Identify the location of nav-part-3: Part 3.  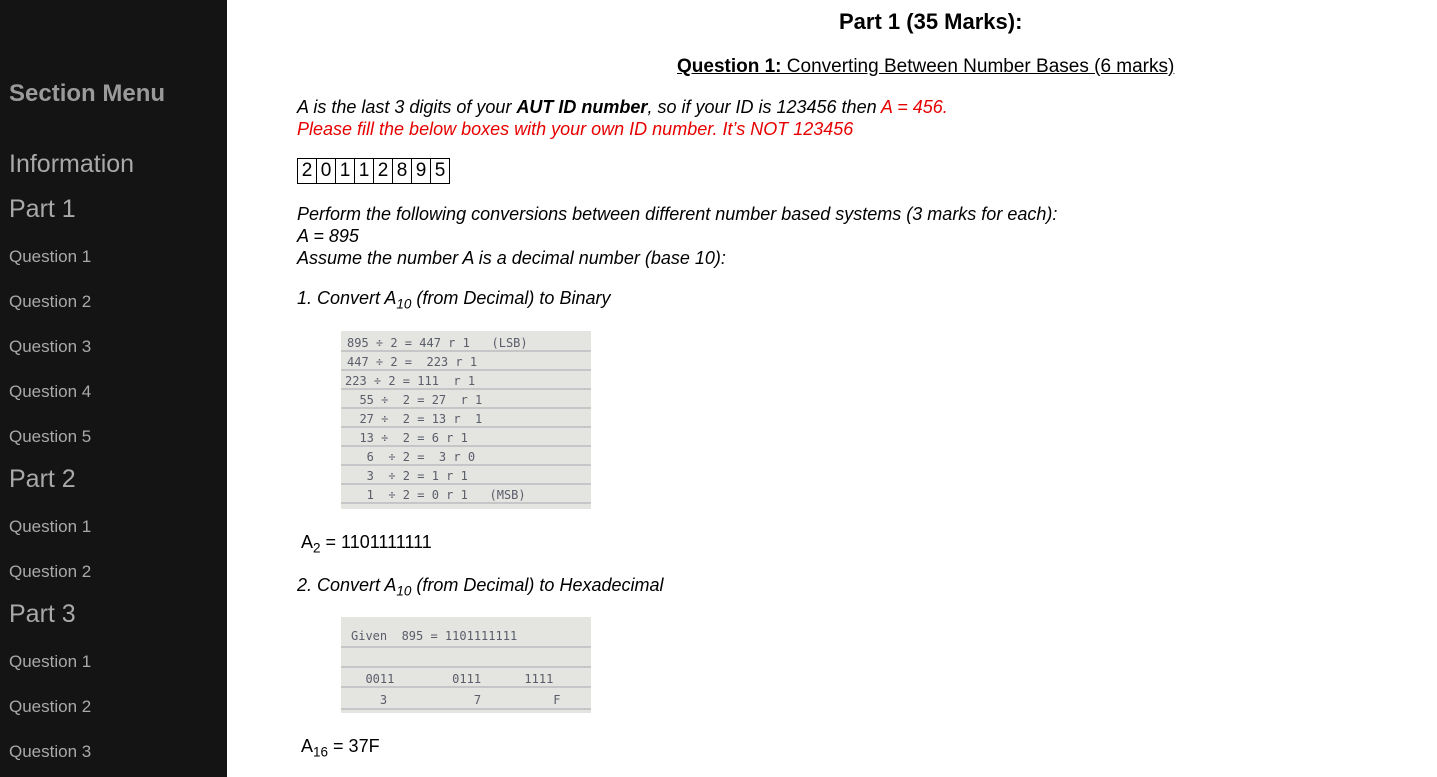
(42, 614).